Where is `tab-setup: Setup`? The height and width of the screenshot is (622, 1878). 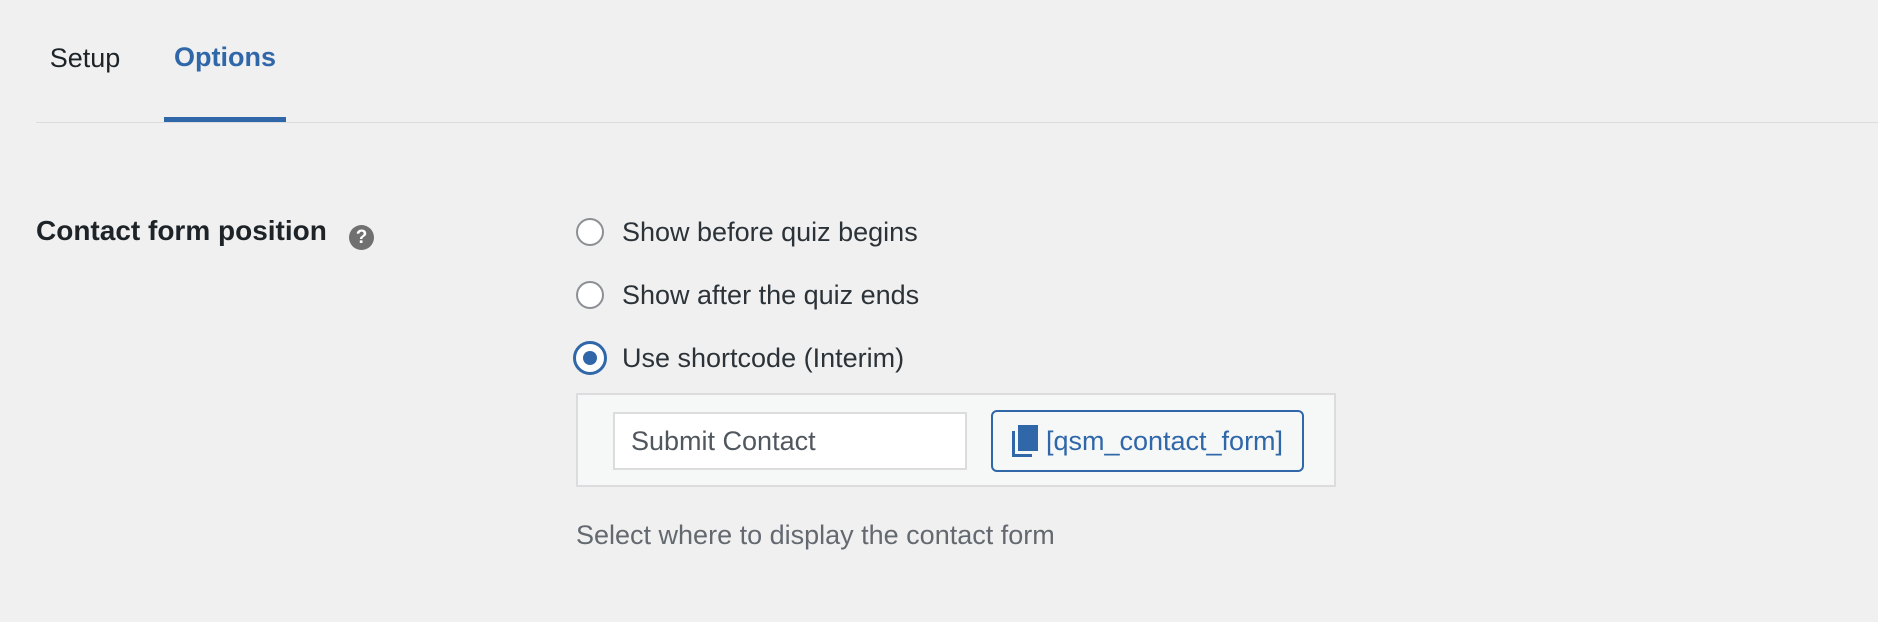
tab-setup: Setup is located at coordinates (85, 61).